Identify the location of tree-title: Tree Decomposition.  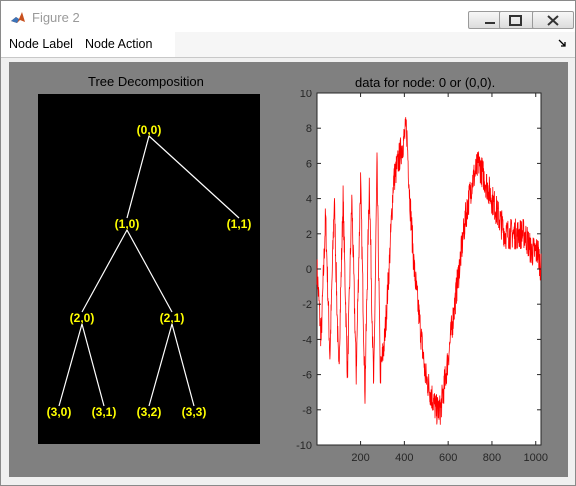
(146, 81).